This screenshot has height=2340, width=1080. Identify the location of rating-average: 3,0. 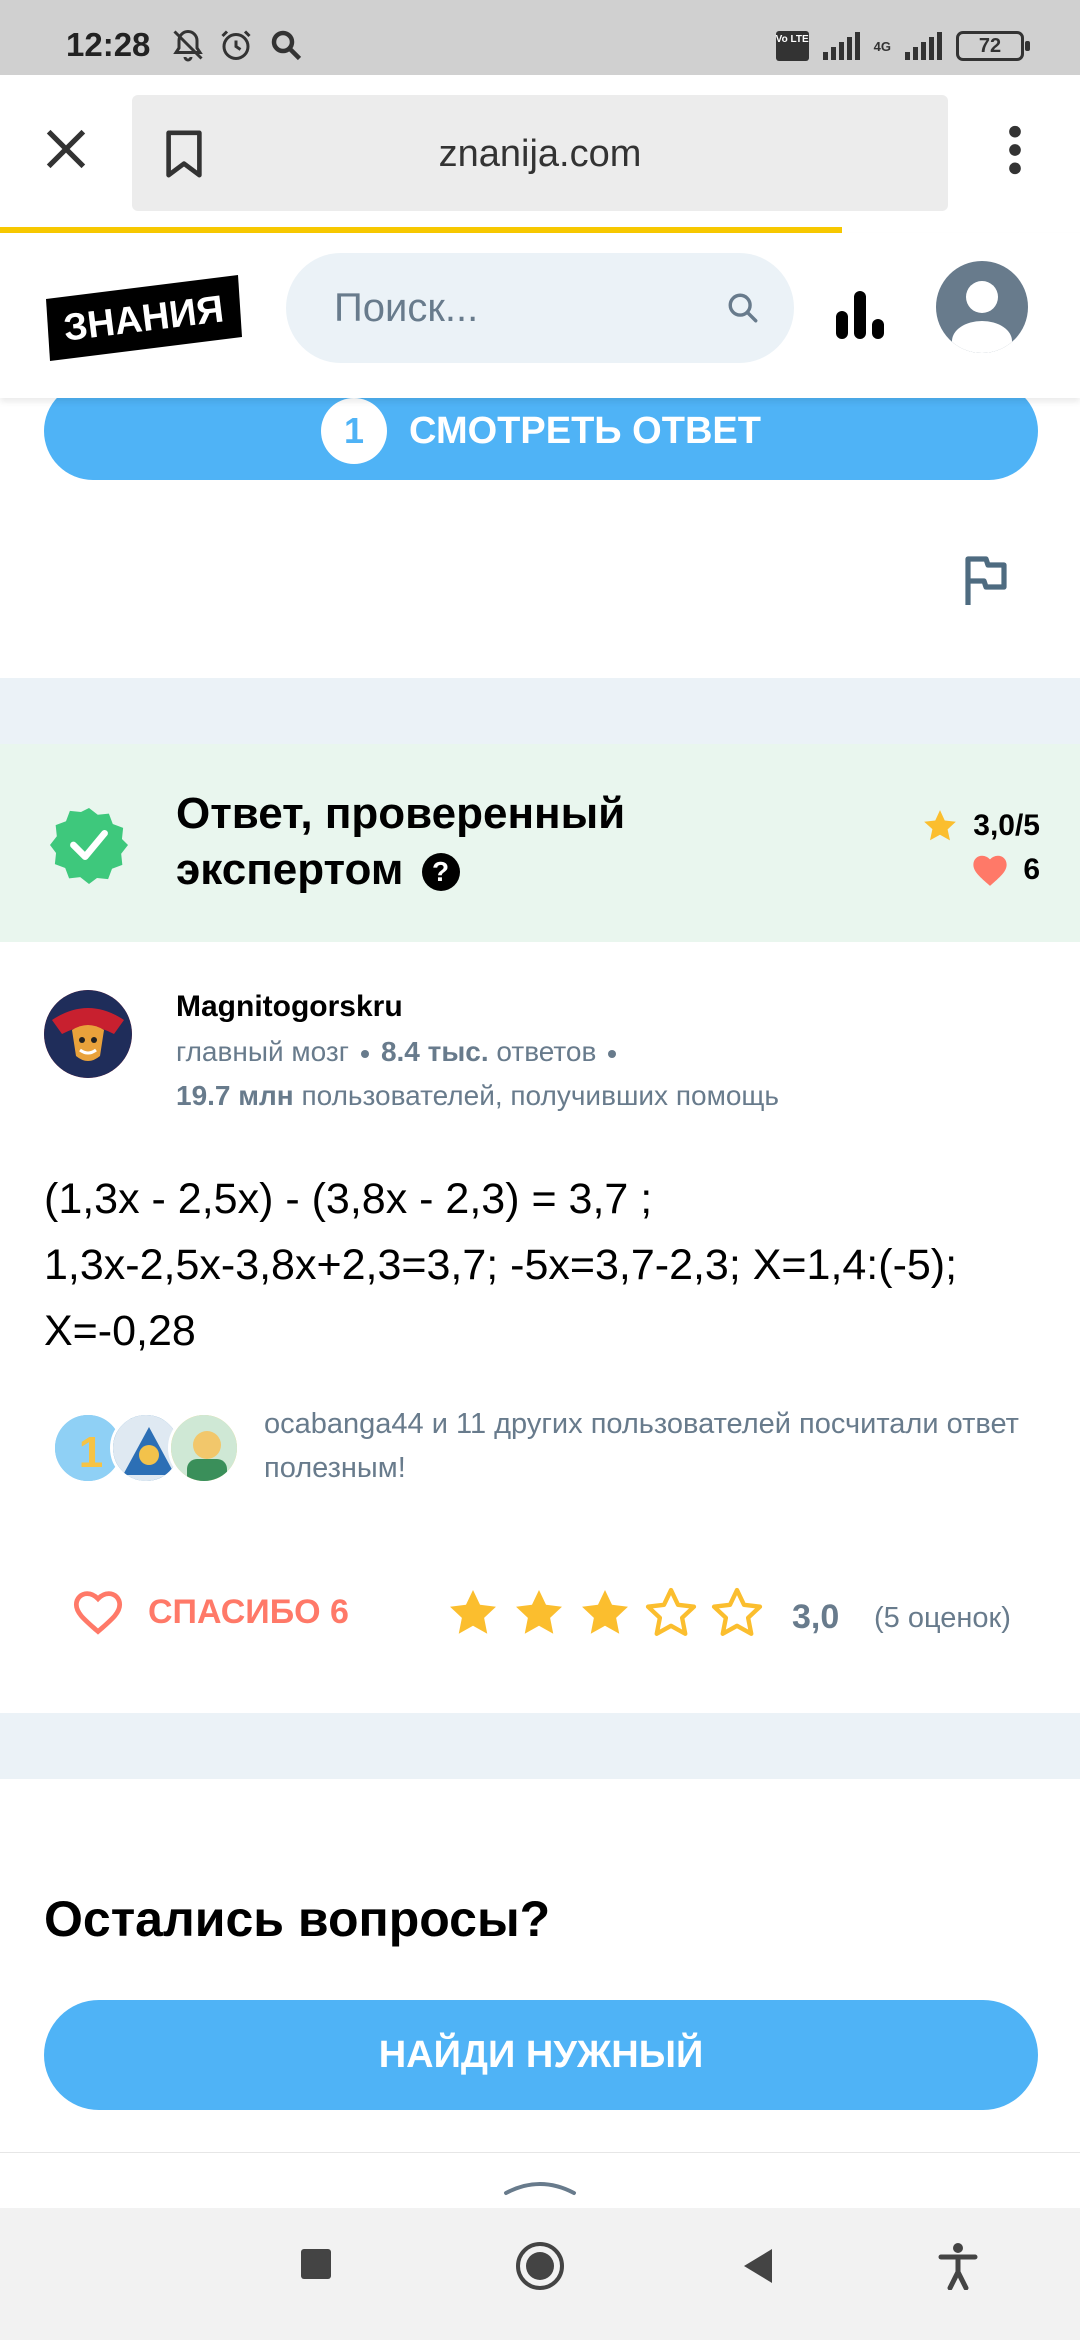
(816, 1617).